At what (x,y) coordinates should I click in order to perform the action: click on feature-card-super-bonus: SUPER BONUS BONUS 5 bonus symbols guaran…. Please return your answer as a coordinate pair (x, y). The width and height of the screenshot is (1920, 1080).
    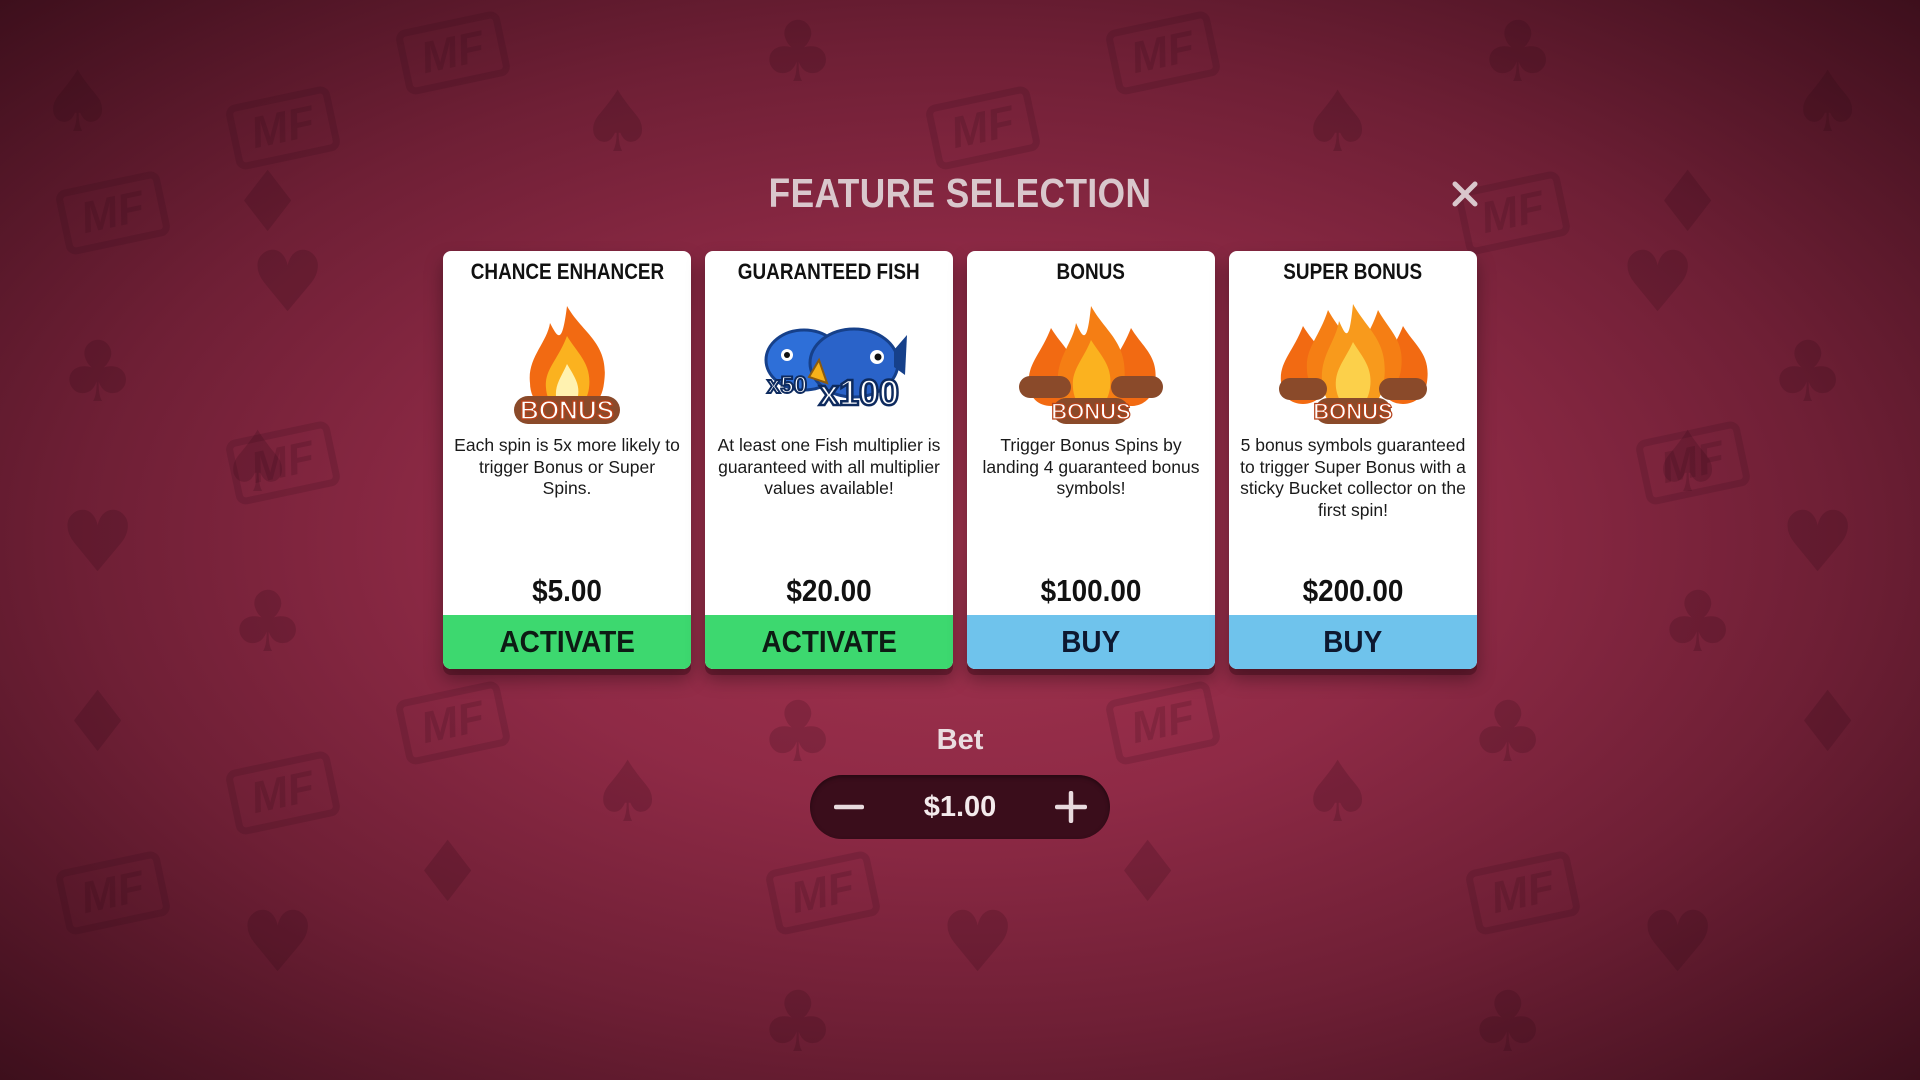
    Looking at the image, I should click on (1353, 460).